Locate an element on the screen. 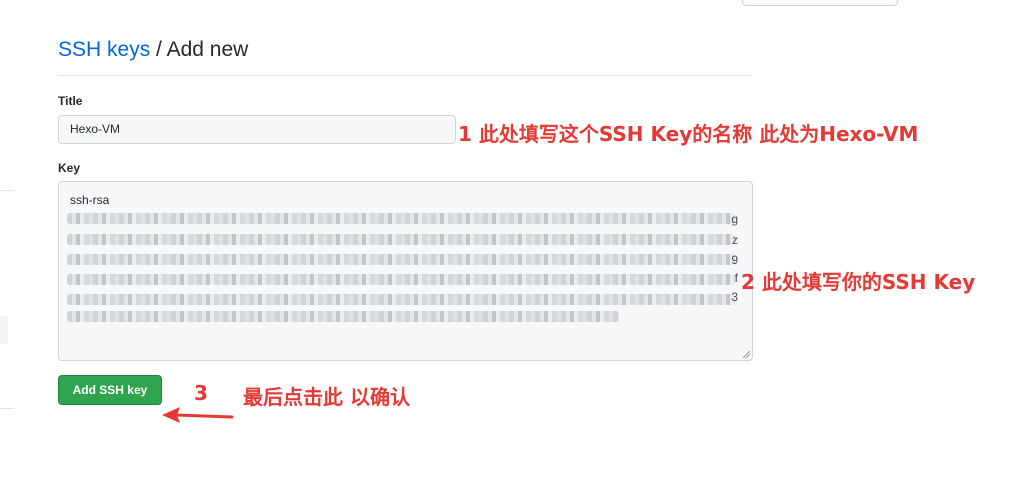 The image size is (1017, 491). breadcrumb-current: Add new is located at coordinates (207, 49).